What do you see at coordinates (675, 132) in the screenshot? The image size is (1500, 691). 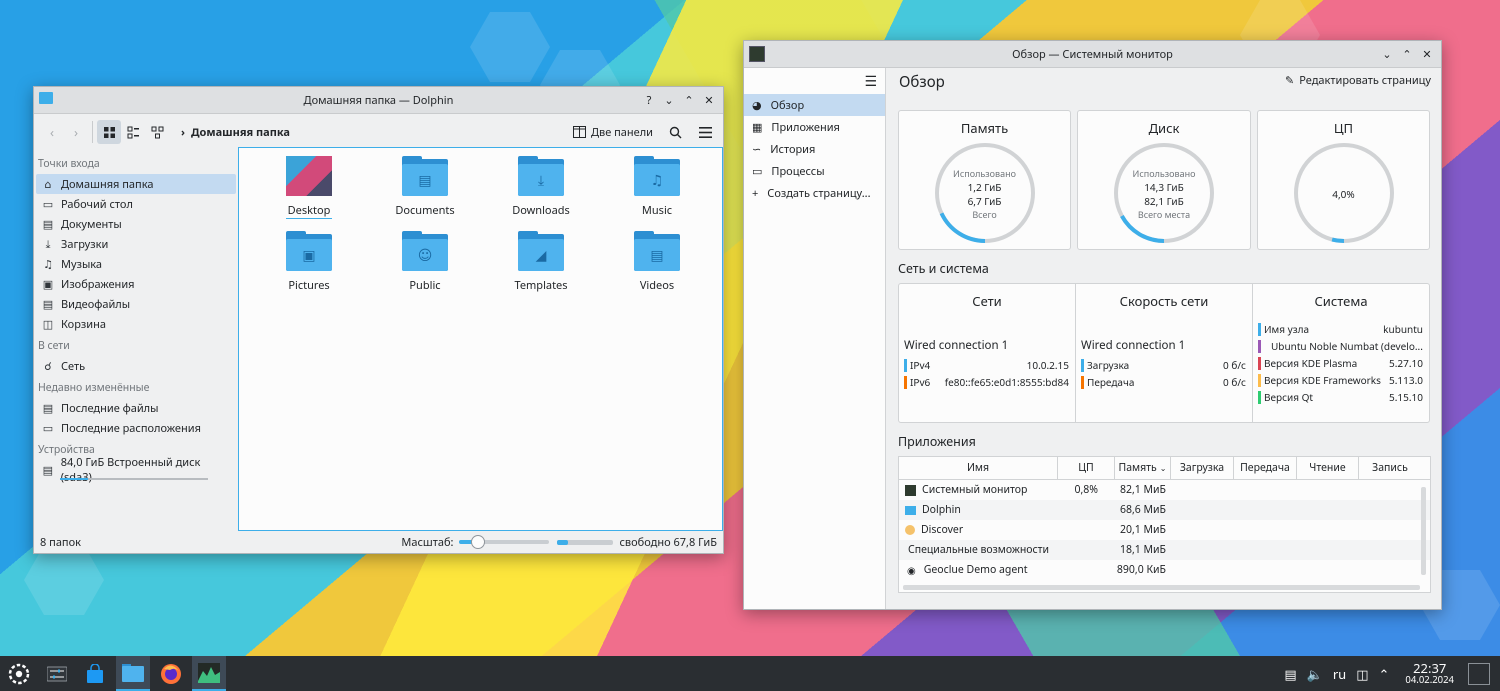 I see `search-button` at bounding box center [675, 132].